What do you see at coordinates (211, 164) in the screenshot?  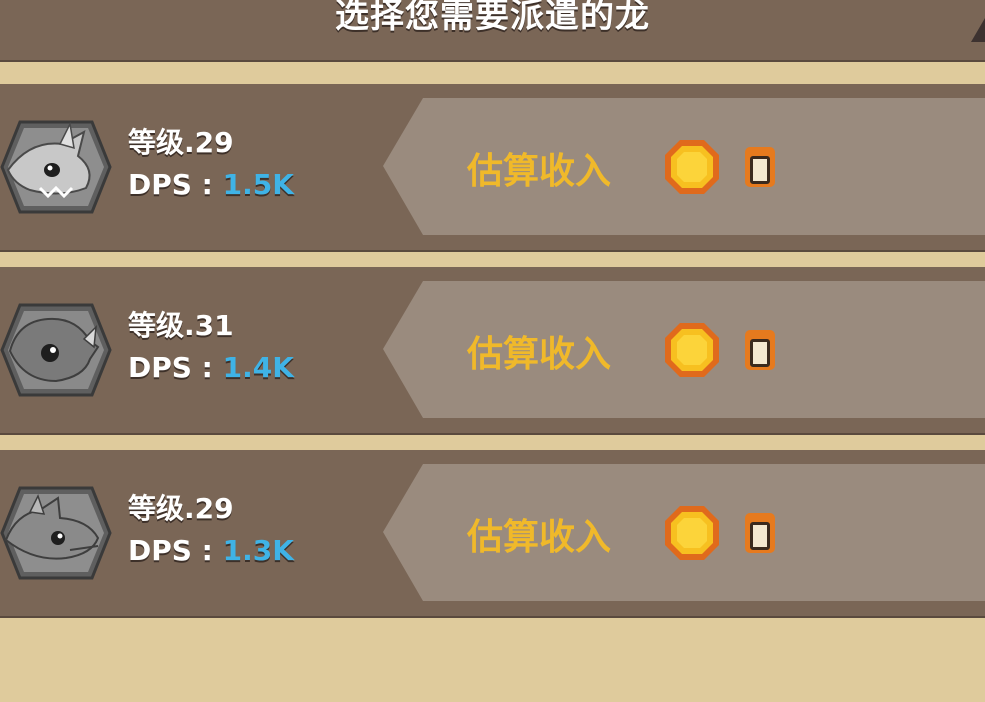 I see `dragon-stats: 等级.29 DPS : 1.5K` at bounding box center [211, 164].